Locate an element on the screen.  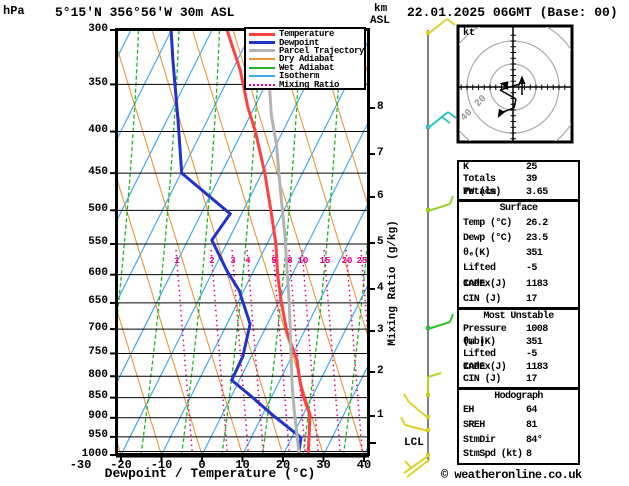
legend-swatch-wet-adiabat is located at coordinates (262, 67).